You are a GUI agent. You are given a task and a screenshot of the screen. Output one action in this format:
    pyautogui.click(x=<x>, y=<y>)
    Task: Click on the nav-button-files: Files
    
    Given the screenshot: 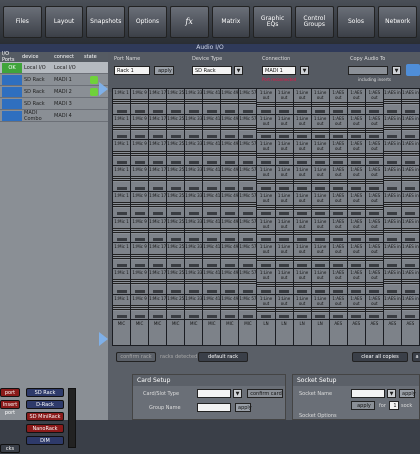 What is the action you would take?
    pyautogui.click(x=22, y=22)
    